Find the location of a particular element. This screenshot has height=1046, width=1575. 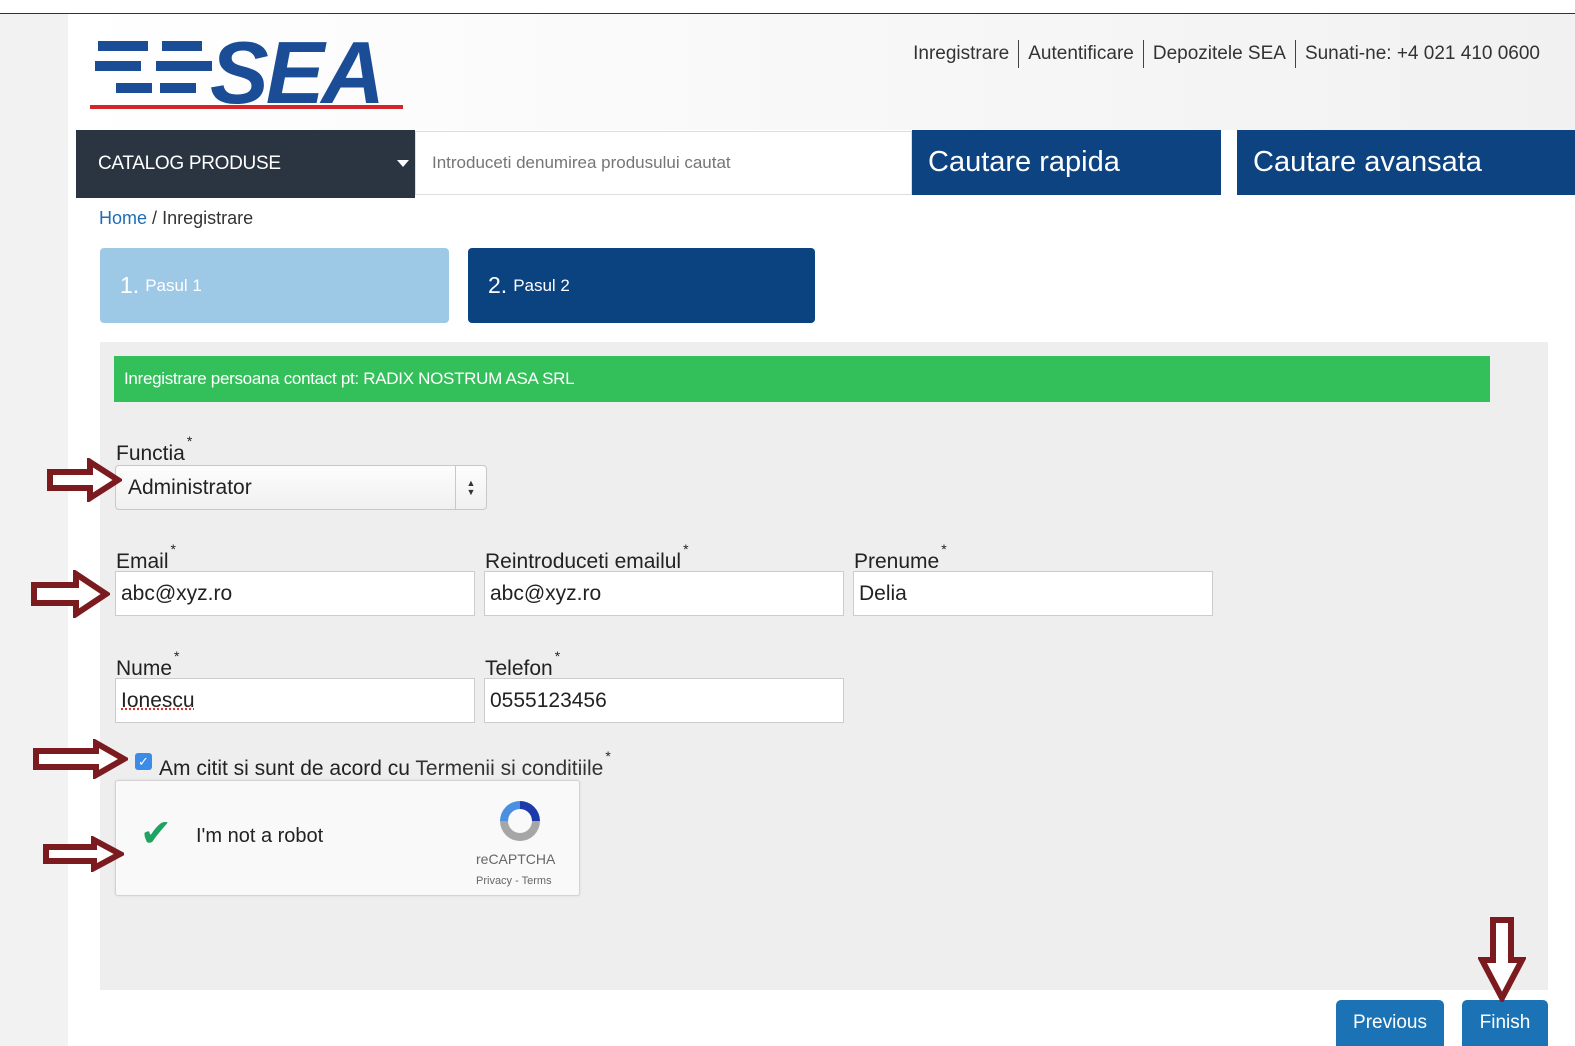

catalog-dropdown: CATALOG PRODUSE is located at coordinates (245, 164).